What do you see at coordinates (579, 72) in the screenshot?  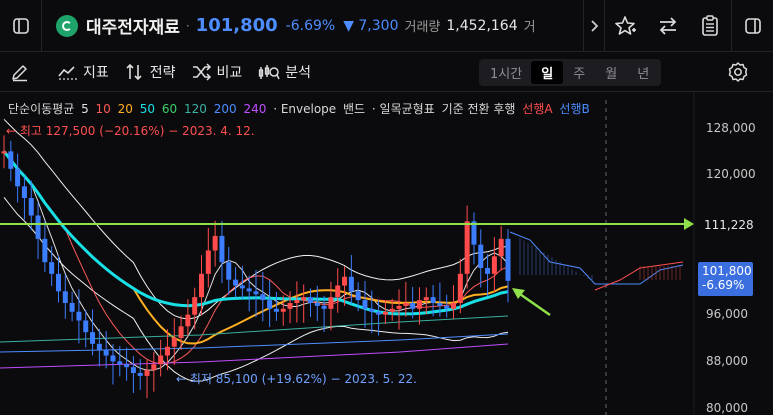 I see `timeframe-week: 주` at bounding box center [579, 72].